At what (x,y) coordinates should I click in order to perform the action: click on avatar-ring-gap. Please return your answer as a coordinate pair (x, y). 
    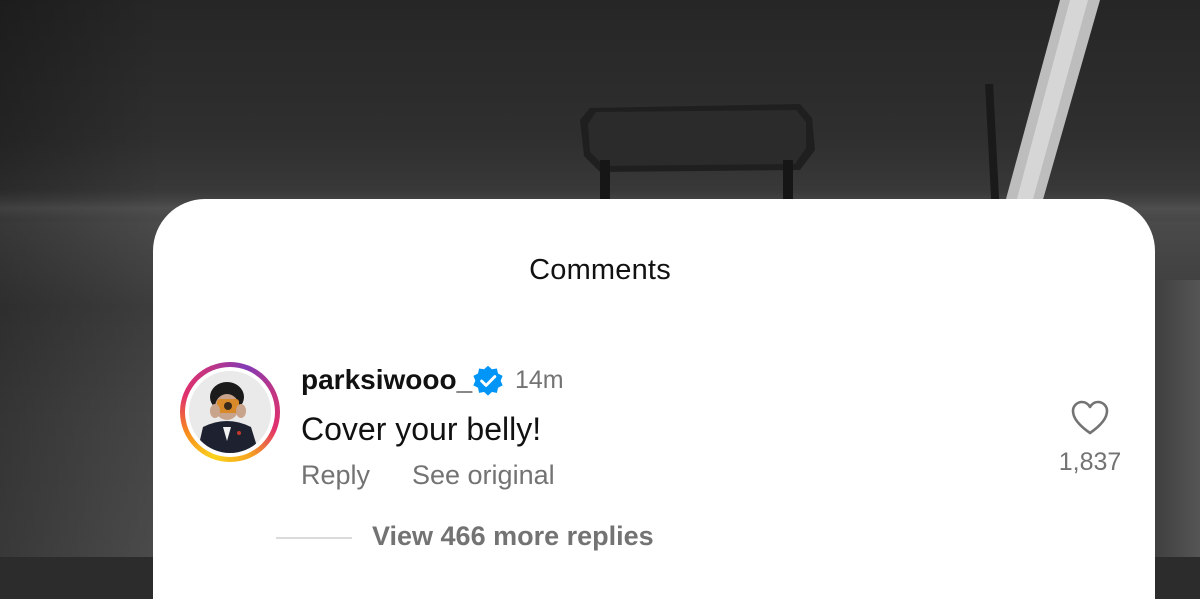
    Looking at the image, I should click on (230, 412).